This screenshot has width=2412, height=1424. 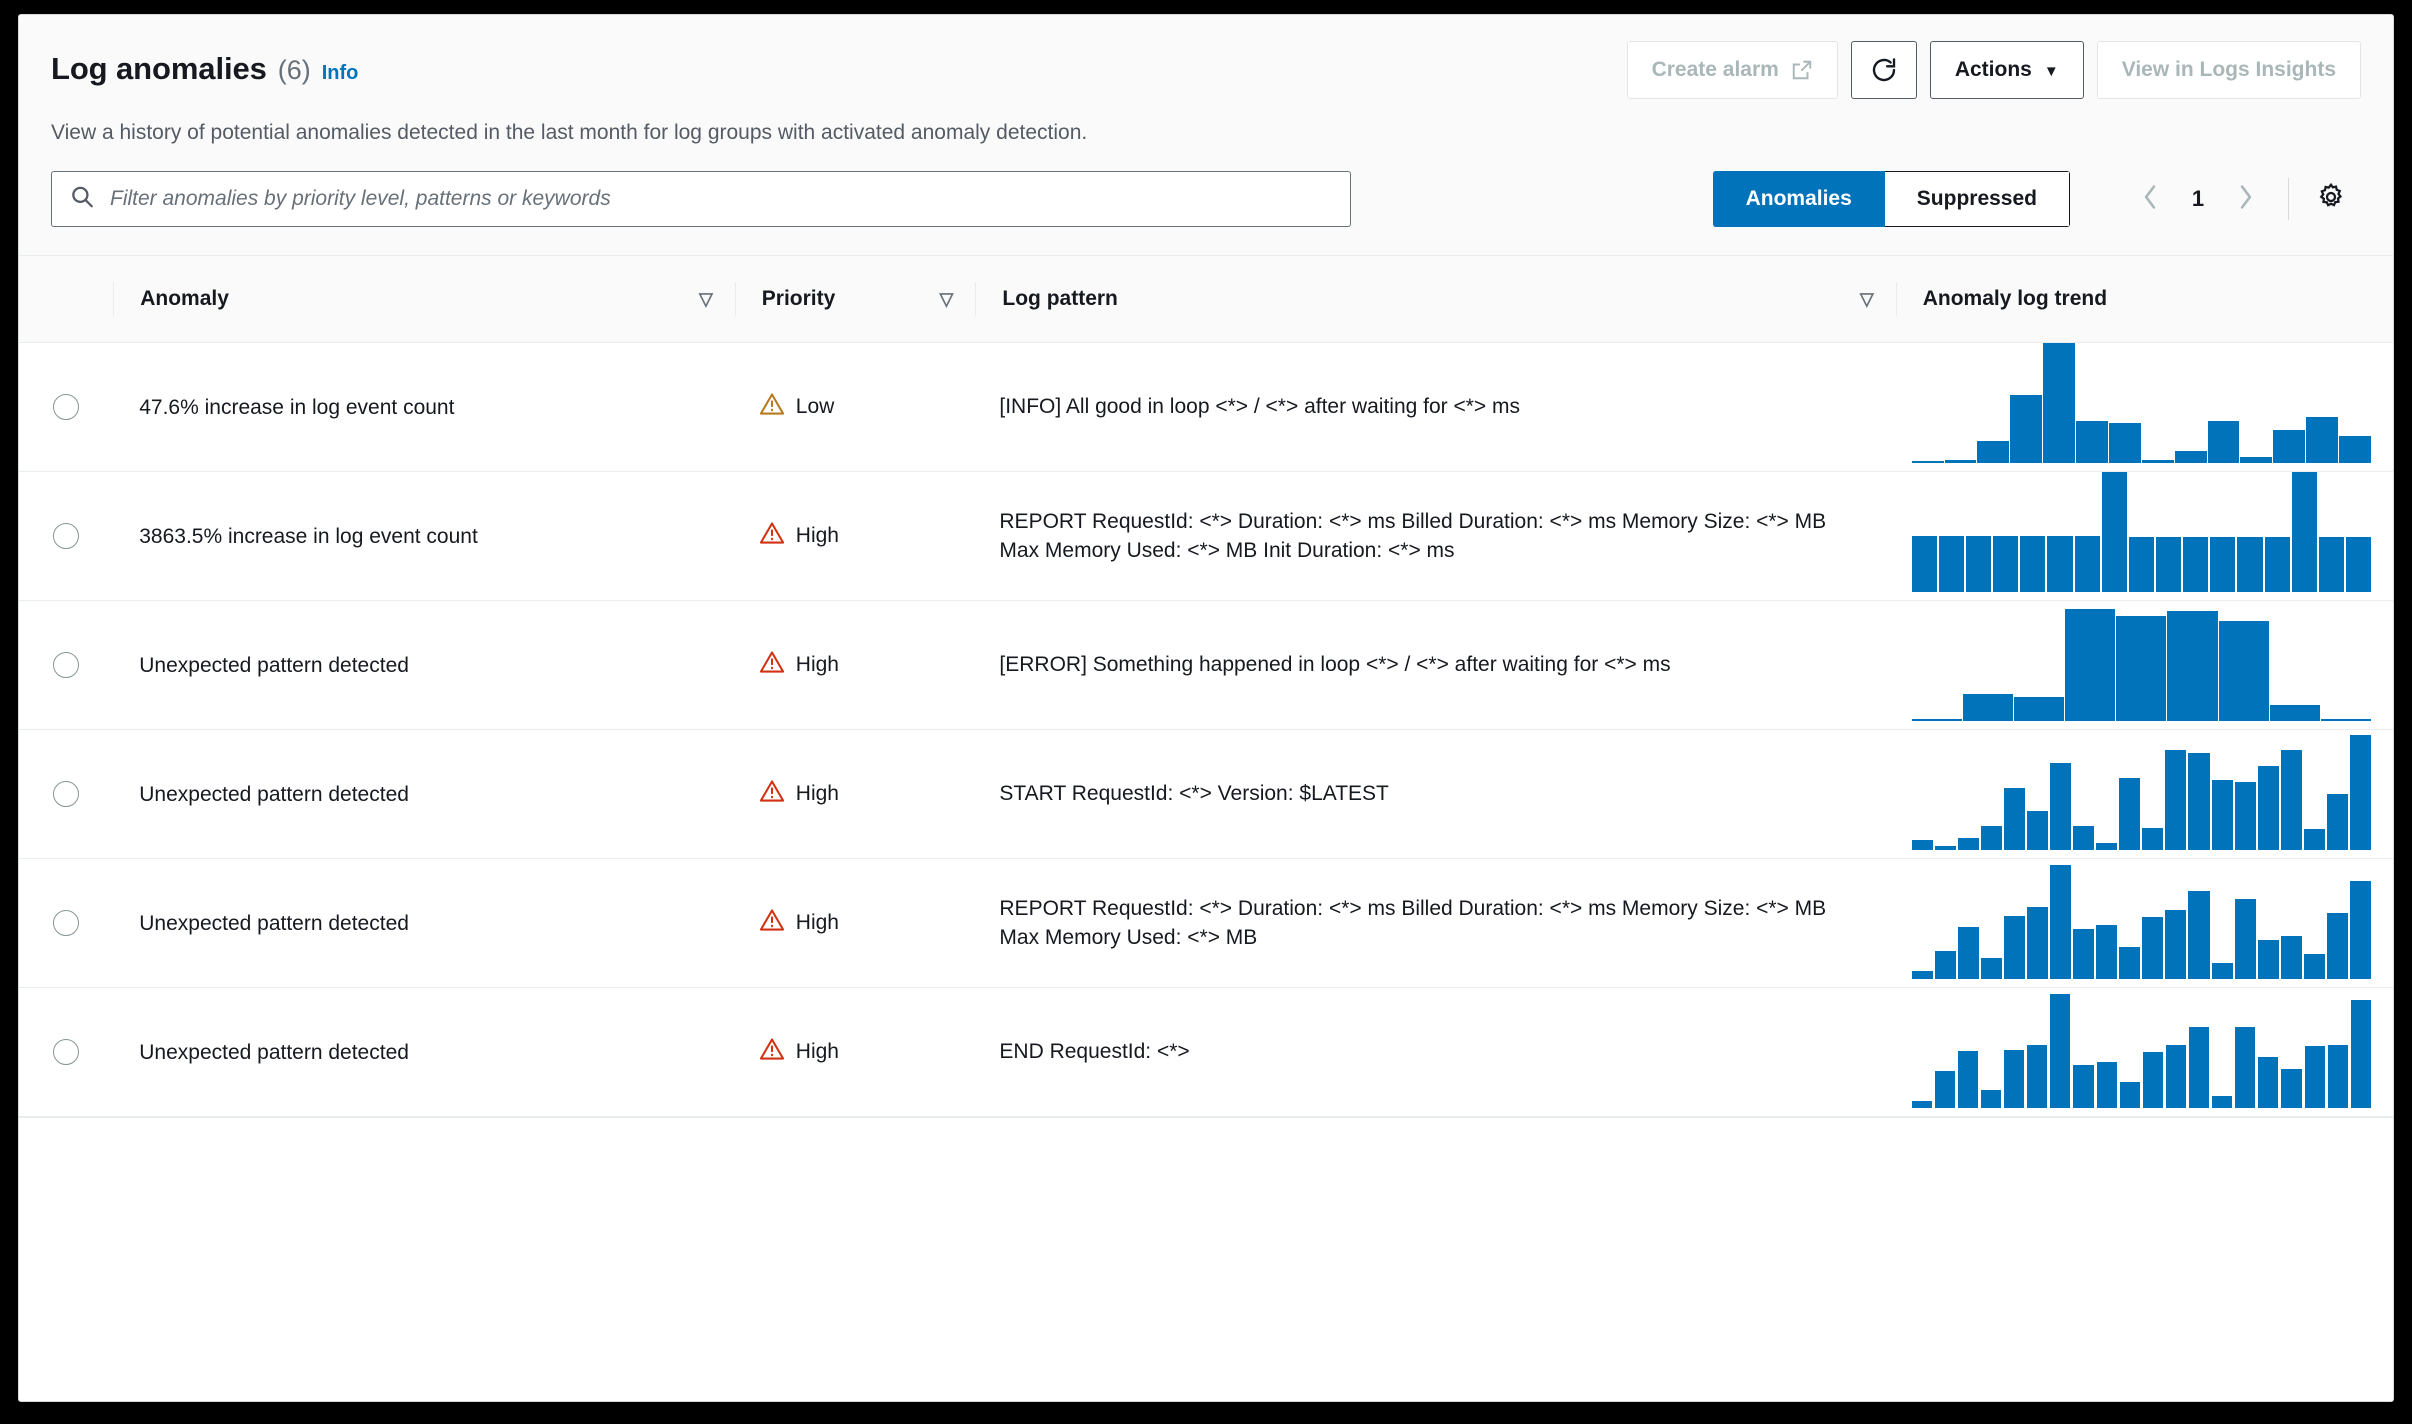 What do you see at coordinates (2015, 299) in the screenshot?
I see `column-anomaly-log-trend-label: Anomaly log trend` at bounding box center [2015, 299].